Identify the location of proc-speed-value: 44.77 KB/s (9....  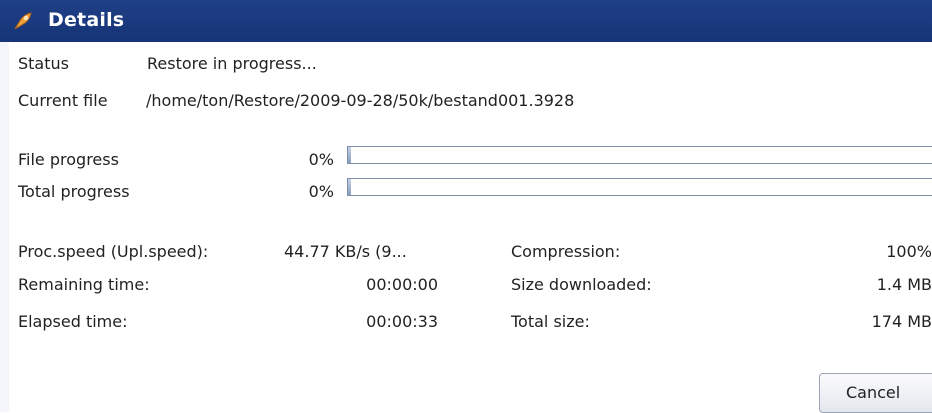
(345, 251).